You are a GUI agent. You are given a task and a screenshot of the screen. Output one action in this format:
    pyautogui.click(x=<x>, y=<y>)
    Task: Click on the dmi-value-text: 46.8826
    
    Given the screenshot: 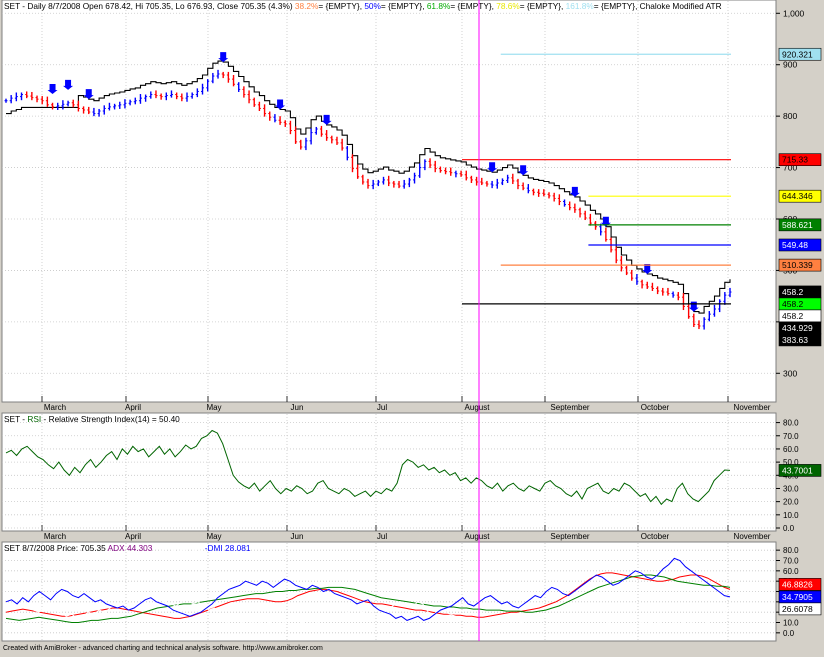 What is the action you would take?
    pyautogui.click(x=797, y=584)
    